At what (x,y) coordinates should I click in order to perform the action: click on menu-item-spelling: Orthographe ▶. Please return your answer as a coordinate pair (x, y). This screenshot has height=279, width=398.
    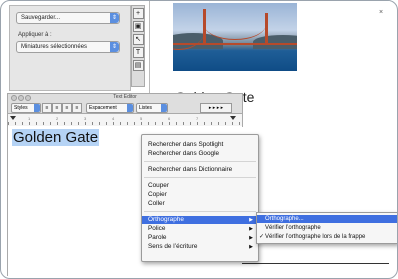
    Looking at the image, I should click on (200, 220).